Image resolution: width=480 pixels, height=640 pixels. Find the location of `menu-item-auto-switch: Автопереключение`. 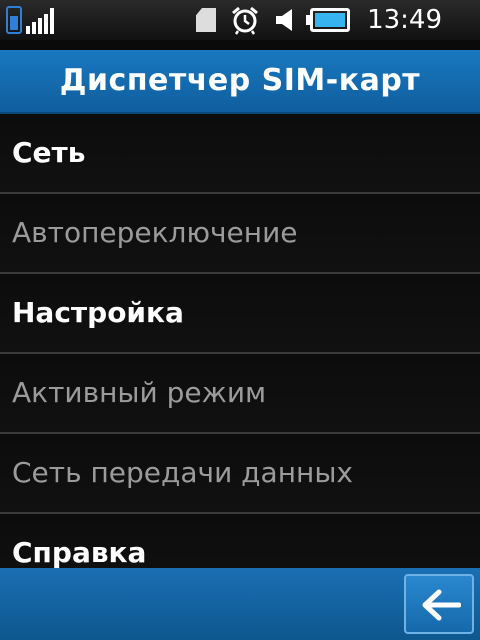

menu-item-auto-switch: Автопереключение is located at coordinates (240, 234).